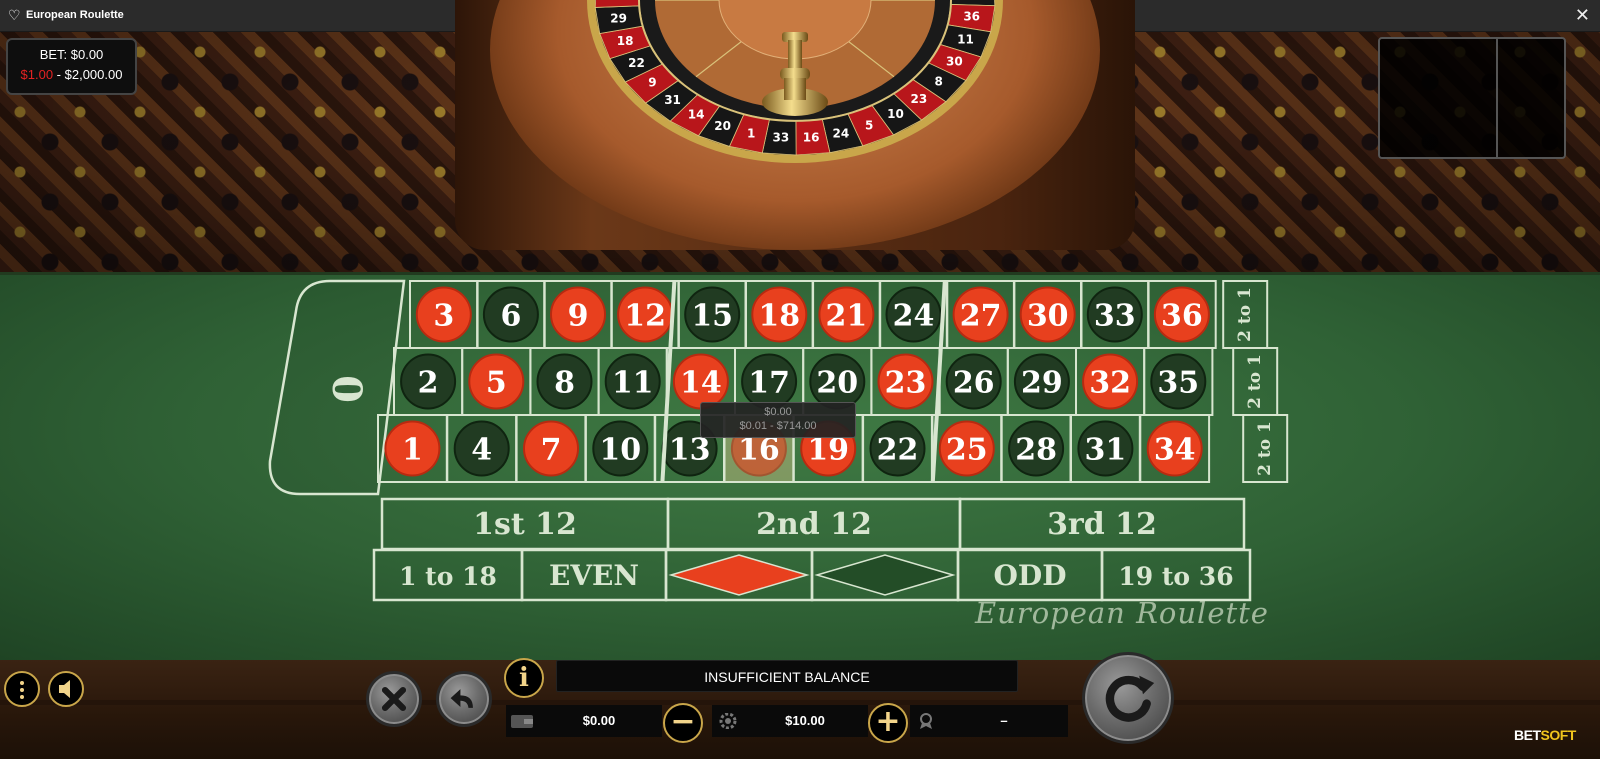  I want to click on number-cell-15: 15, so click(712, 314).